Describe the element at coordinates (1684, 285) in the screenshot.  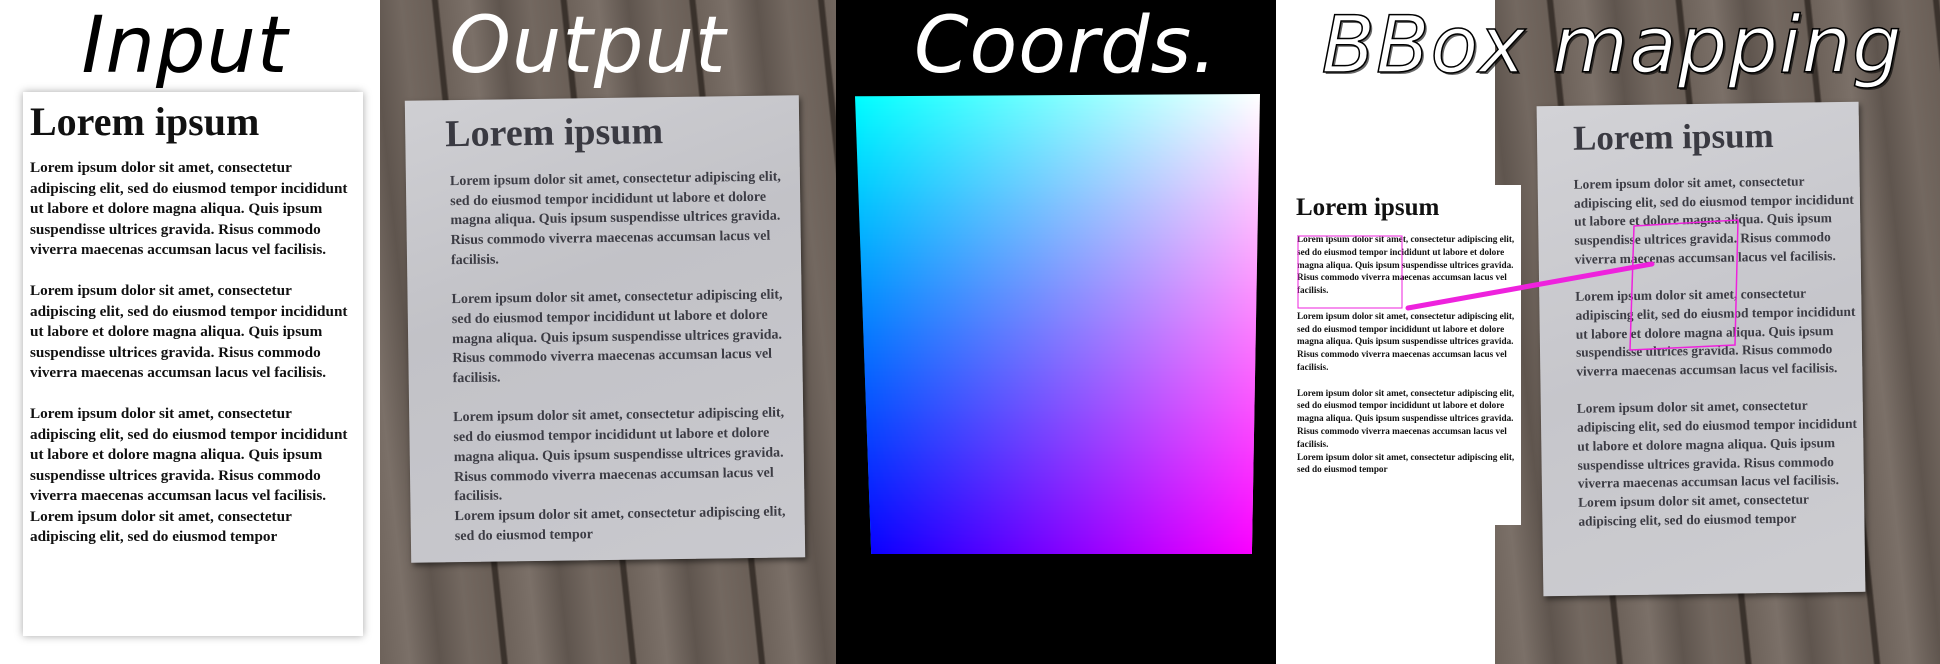
I see `target-bbox` at that location.